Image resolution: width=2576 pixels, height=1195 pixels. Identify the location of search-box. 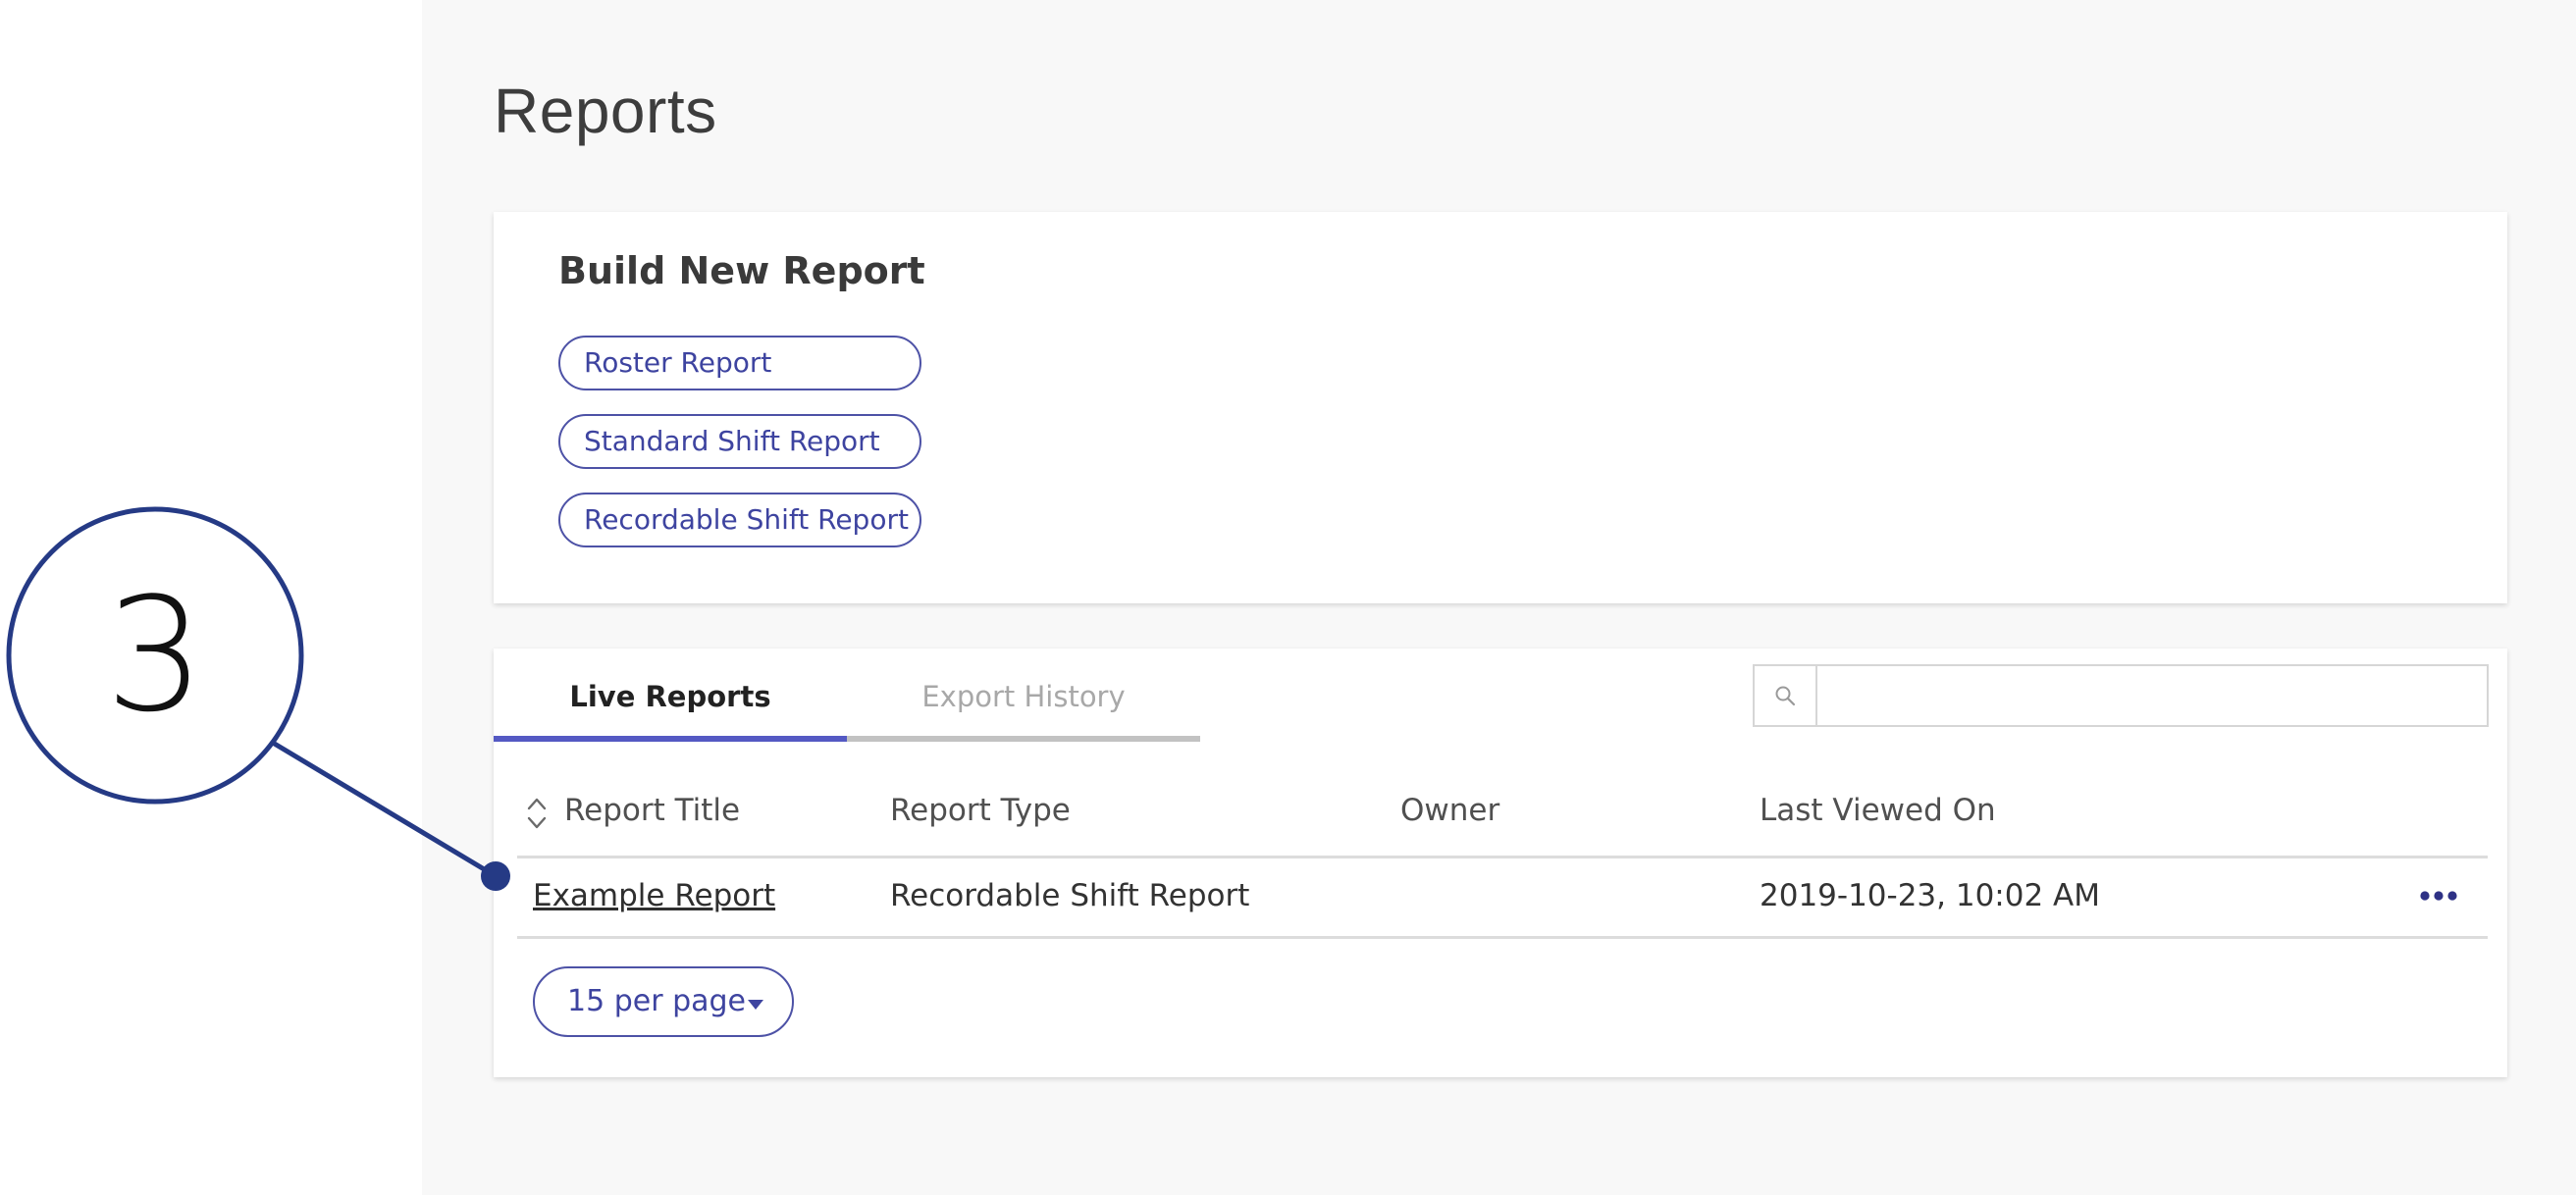
(2121, 695).